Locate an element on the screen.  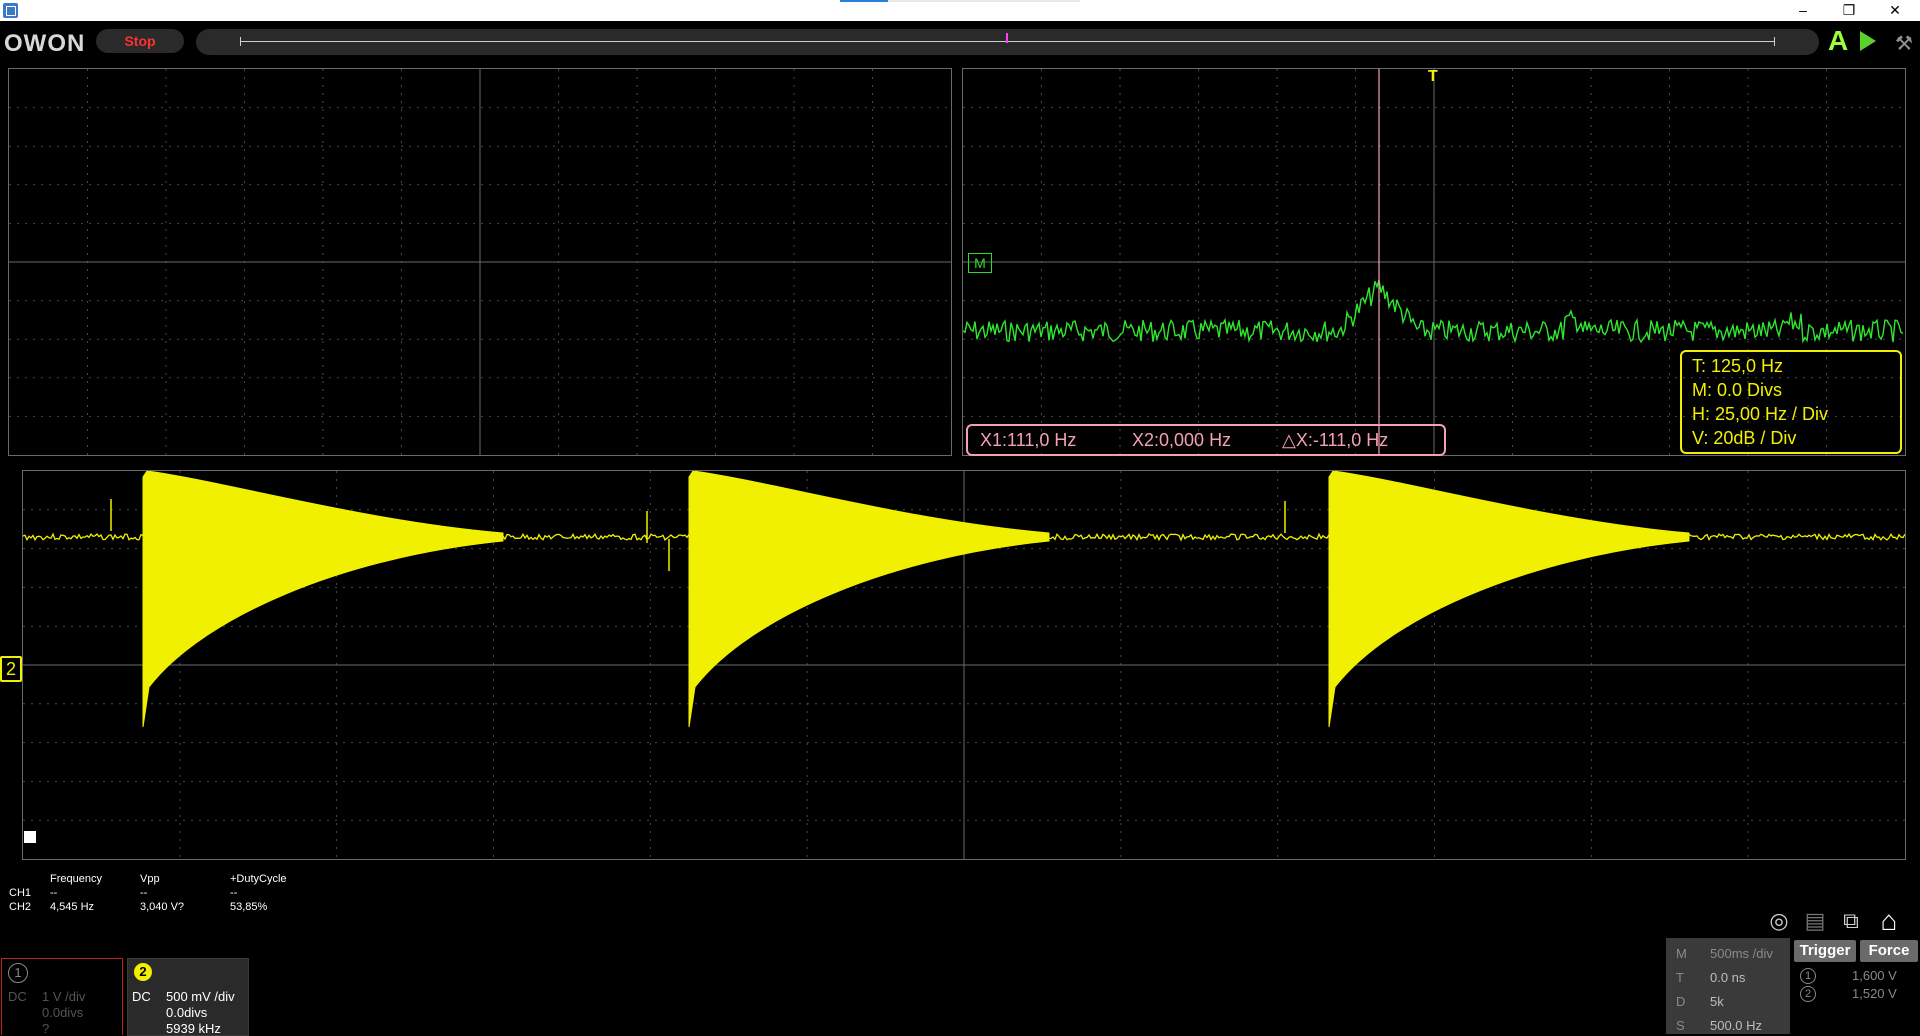
force-trigger-button: Force is located at coordinates (1889, 951).